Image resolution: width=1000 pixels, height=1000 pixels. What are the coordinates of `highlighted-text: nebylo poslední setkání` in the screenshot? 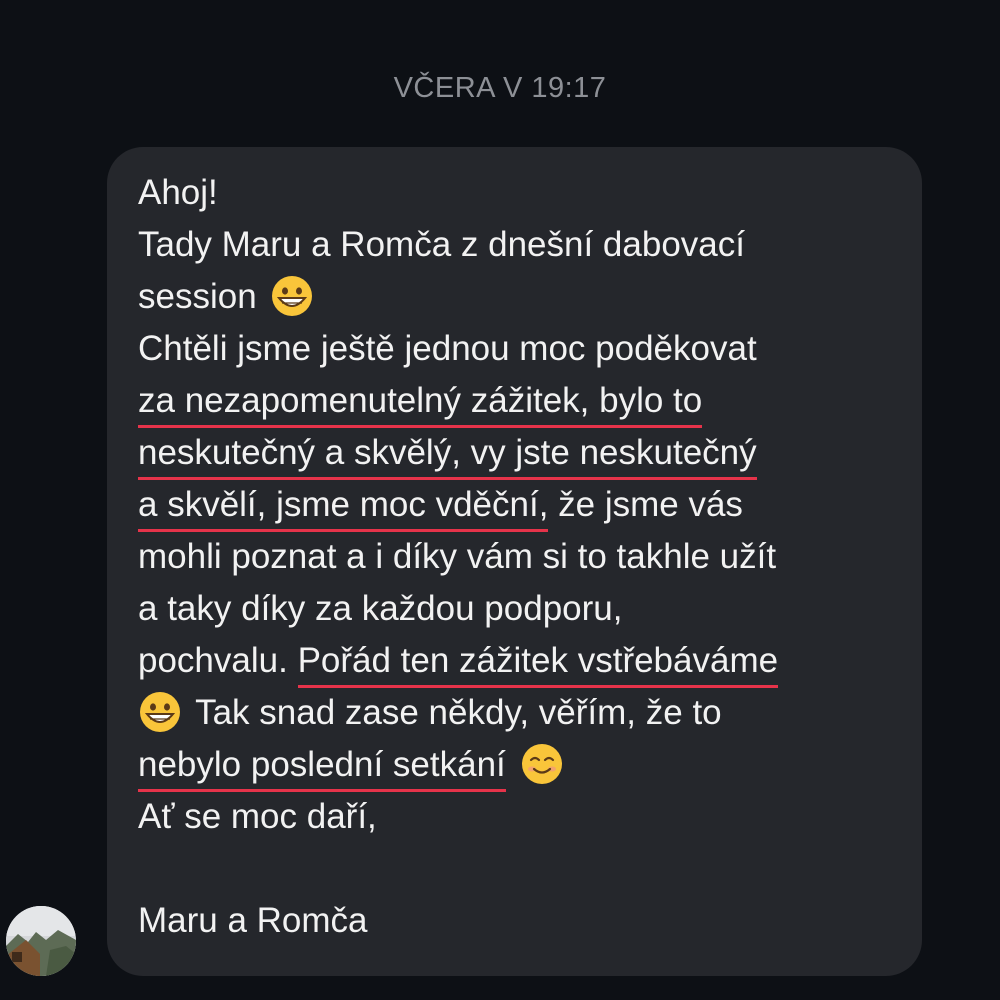 It's located at (322, 768).